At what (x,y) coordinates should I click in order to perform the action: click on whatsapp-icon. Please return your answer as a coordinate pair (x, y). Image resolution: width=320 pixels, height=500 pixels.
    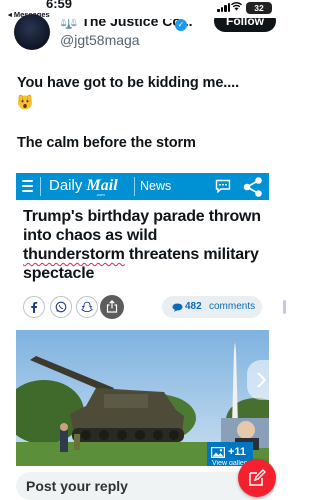
    Looking at the image, I should click on (61, 307).